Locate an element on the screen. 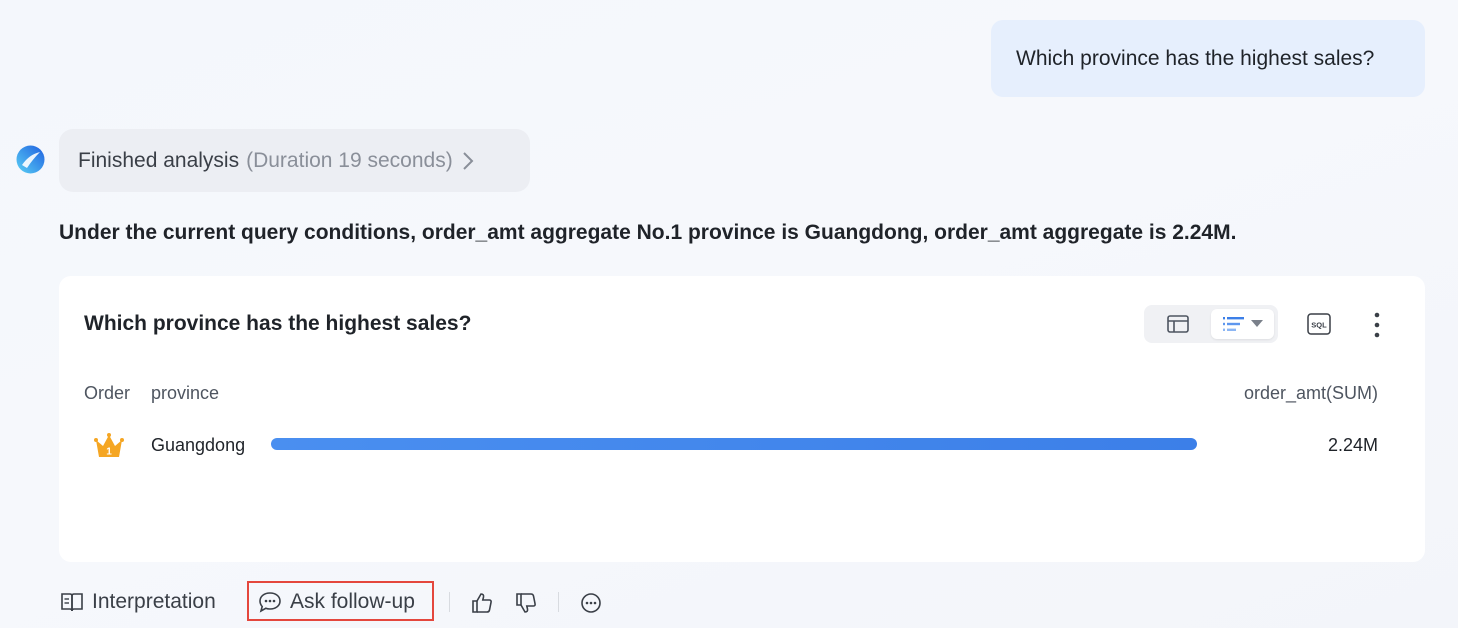  value-bar is located at coordinates (734, 444).